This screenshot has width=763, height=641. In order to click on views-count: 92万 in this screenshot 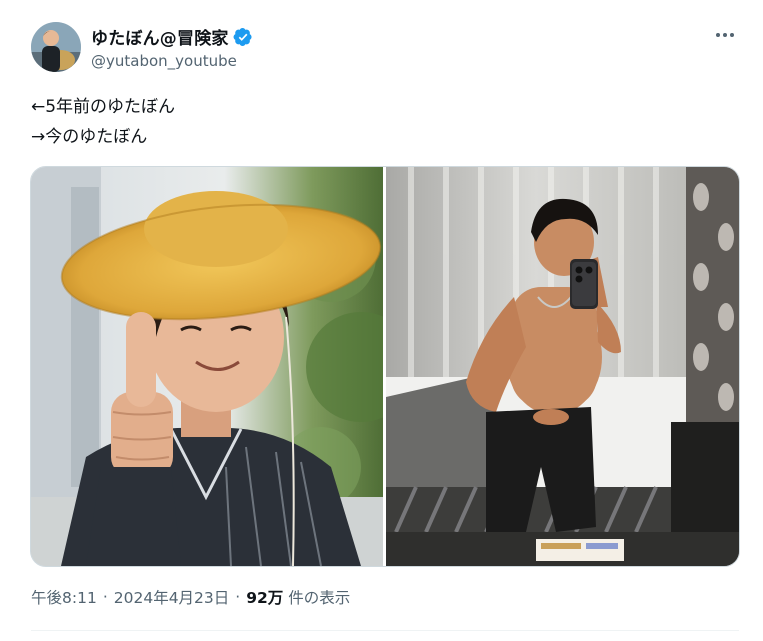, I will do `click(264, 597)`.